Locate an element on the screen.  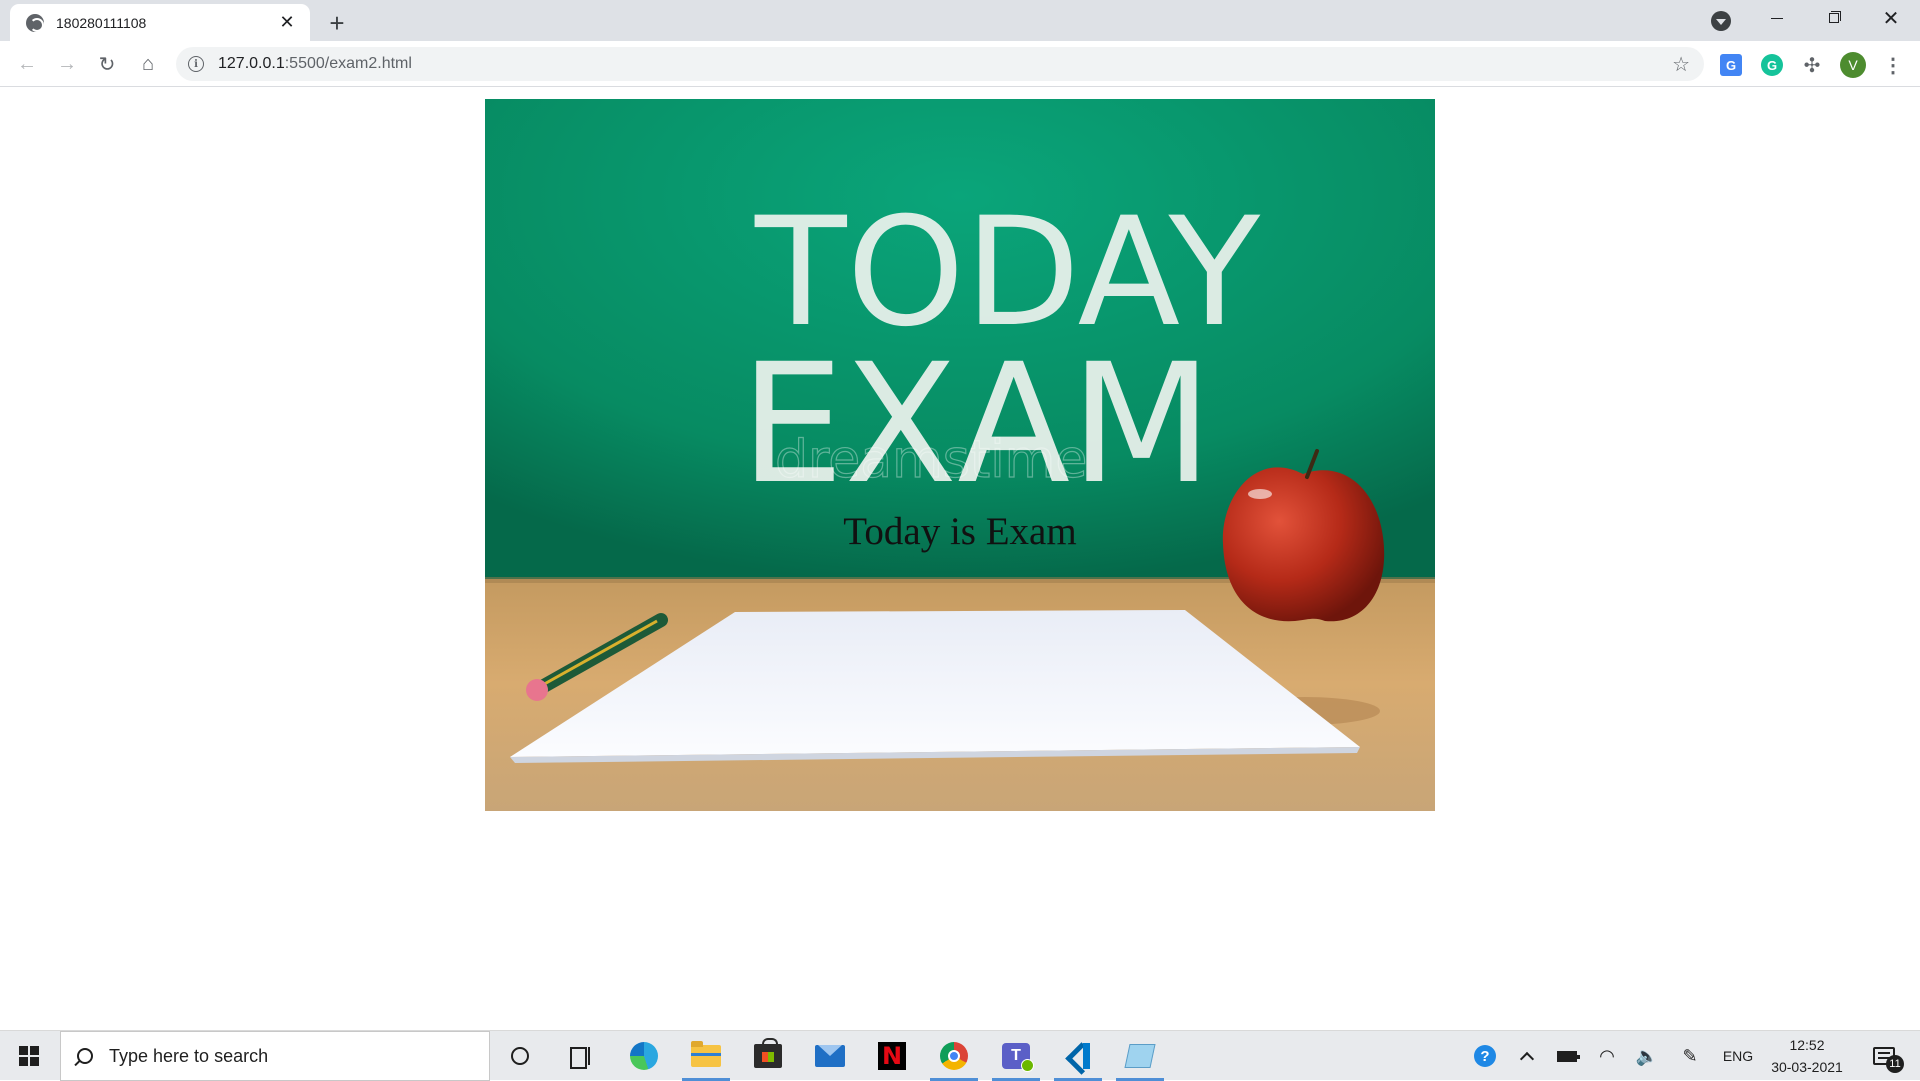
taskbar-chrome is located at coordinates (954, 1056).